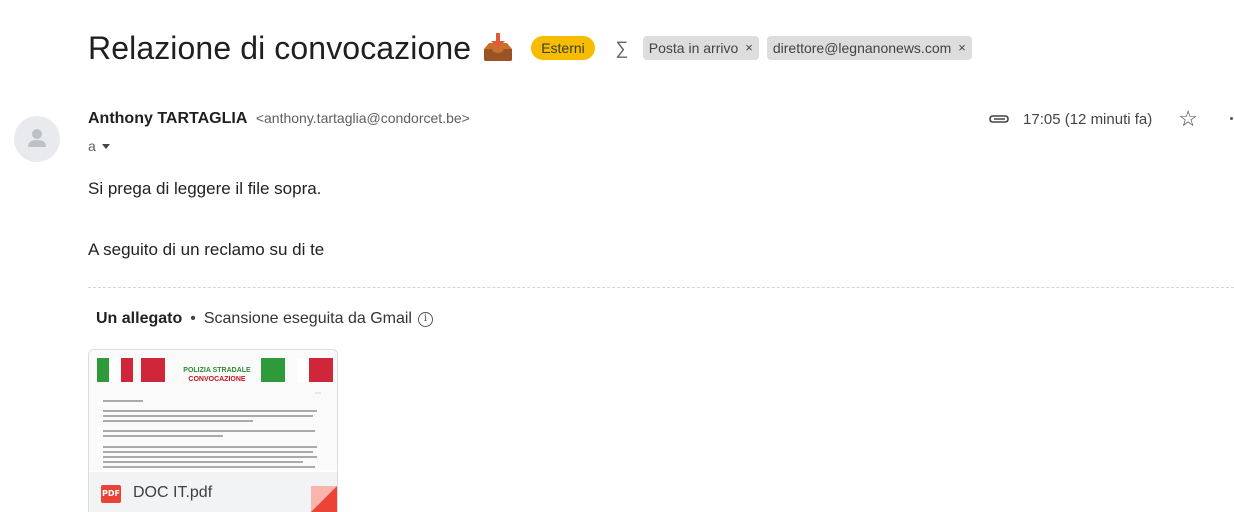  Describe the element at coordinates (280, 47) in the screenshot. I see `email-subject: Relazione di convocazione` at that location.